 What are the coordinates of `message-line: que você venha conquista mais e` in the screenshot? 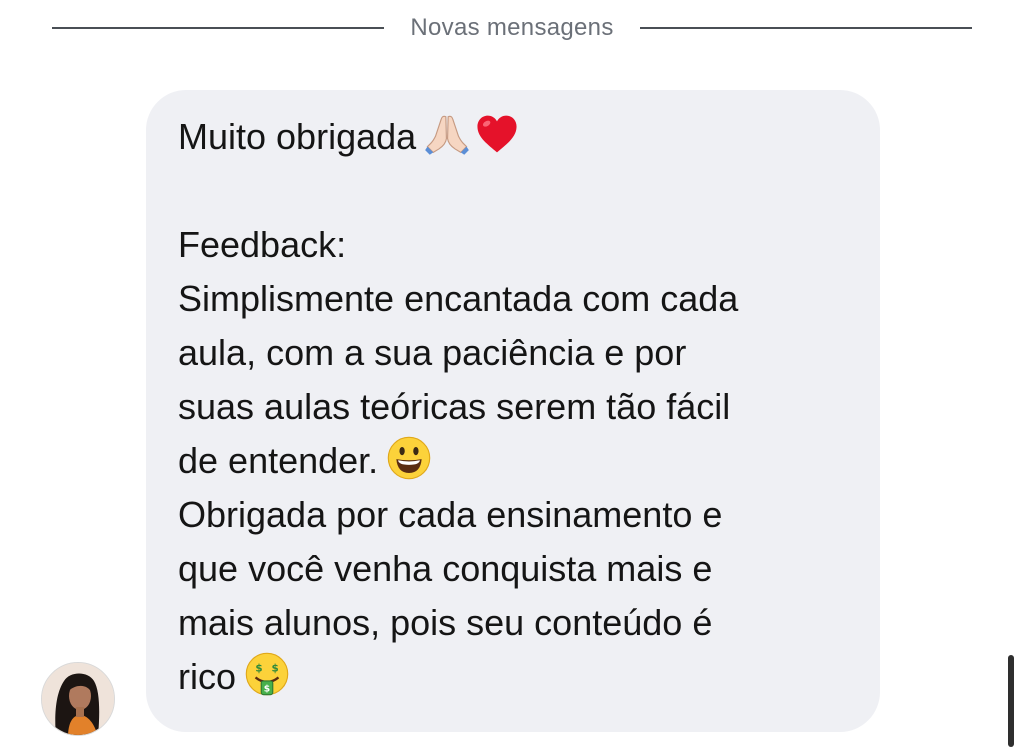 It's located at (445, 568).